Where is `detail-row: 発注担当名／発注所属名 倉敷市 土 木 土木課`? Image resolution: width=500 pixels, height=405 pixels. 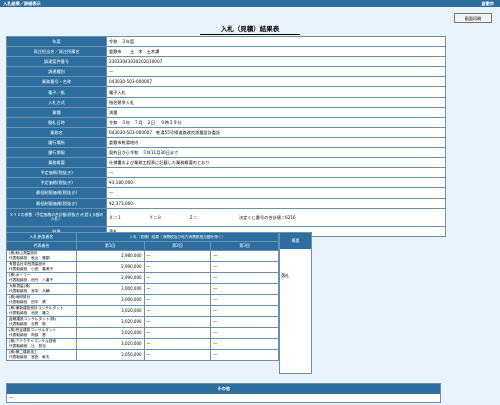 detail-row: 発注担当名／発注所属名 倉敷市 土 木 土木課 is located at coordinates (226, 52).